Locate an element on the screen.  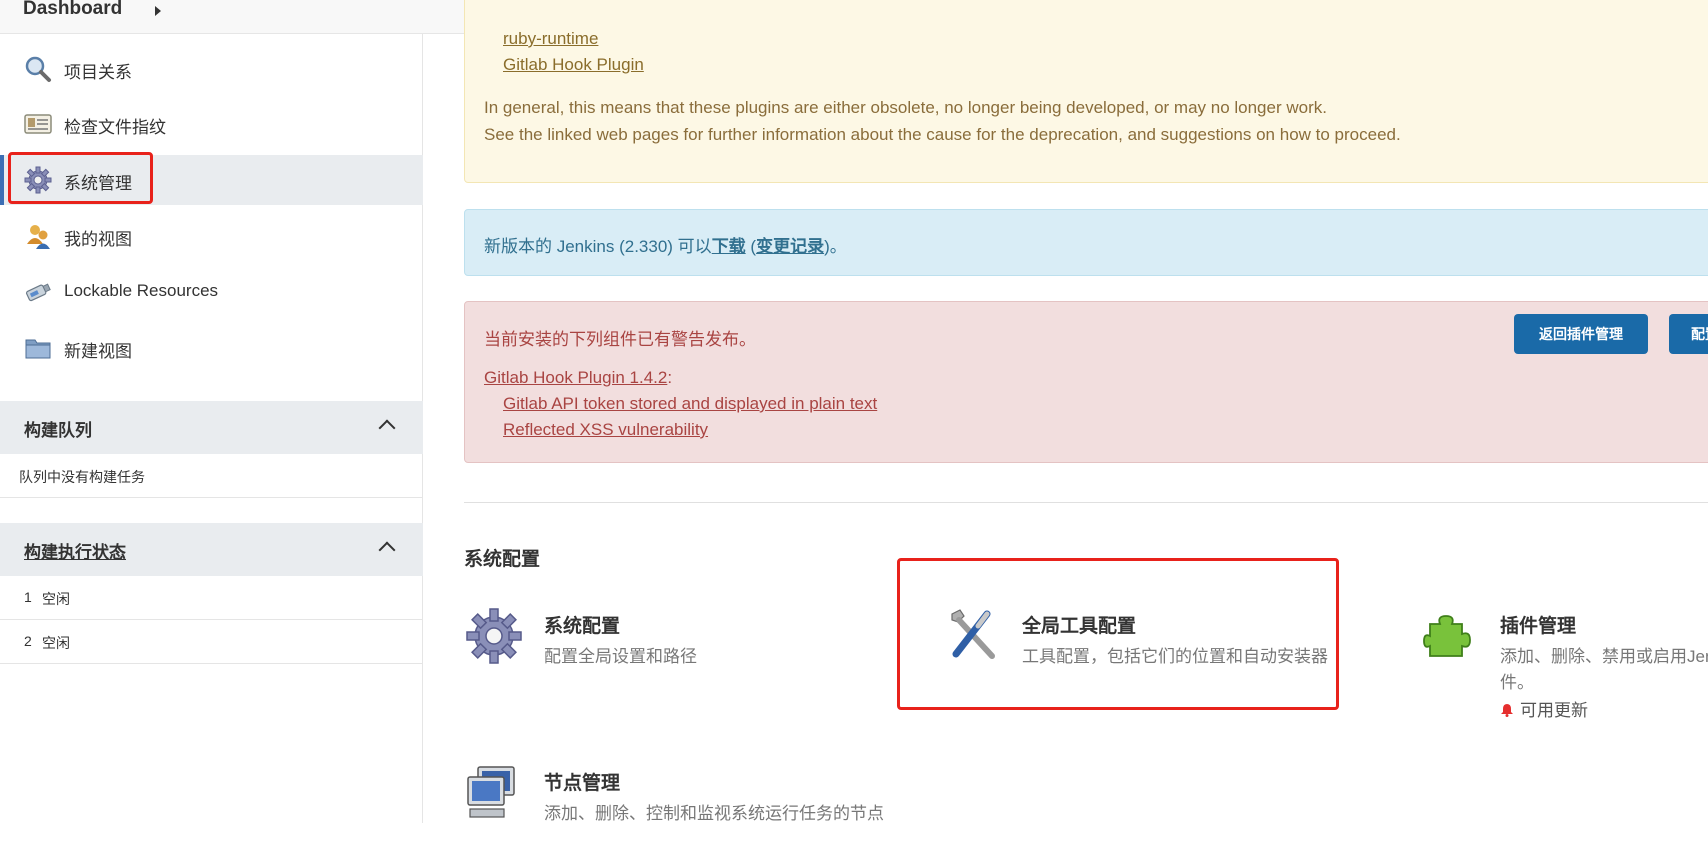
updates-available: 可用更新 is located at coordinates (1544, 708).